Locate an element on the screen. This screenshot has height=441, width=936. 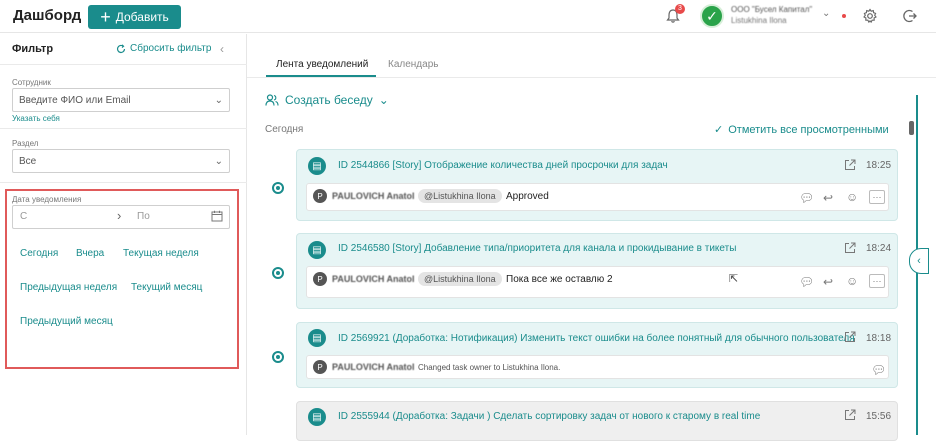
add-button: + Добавить is located at coordinates (134, 17).